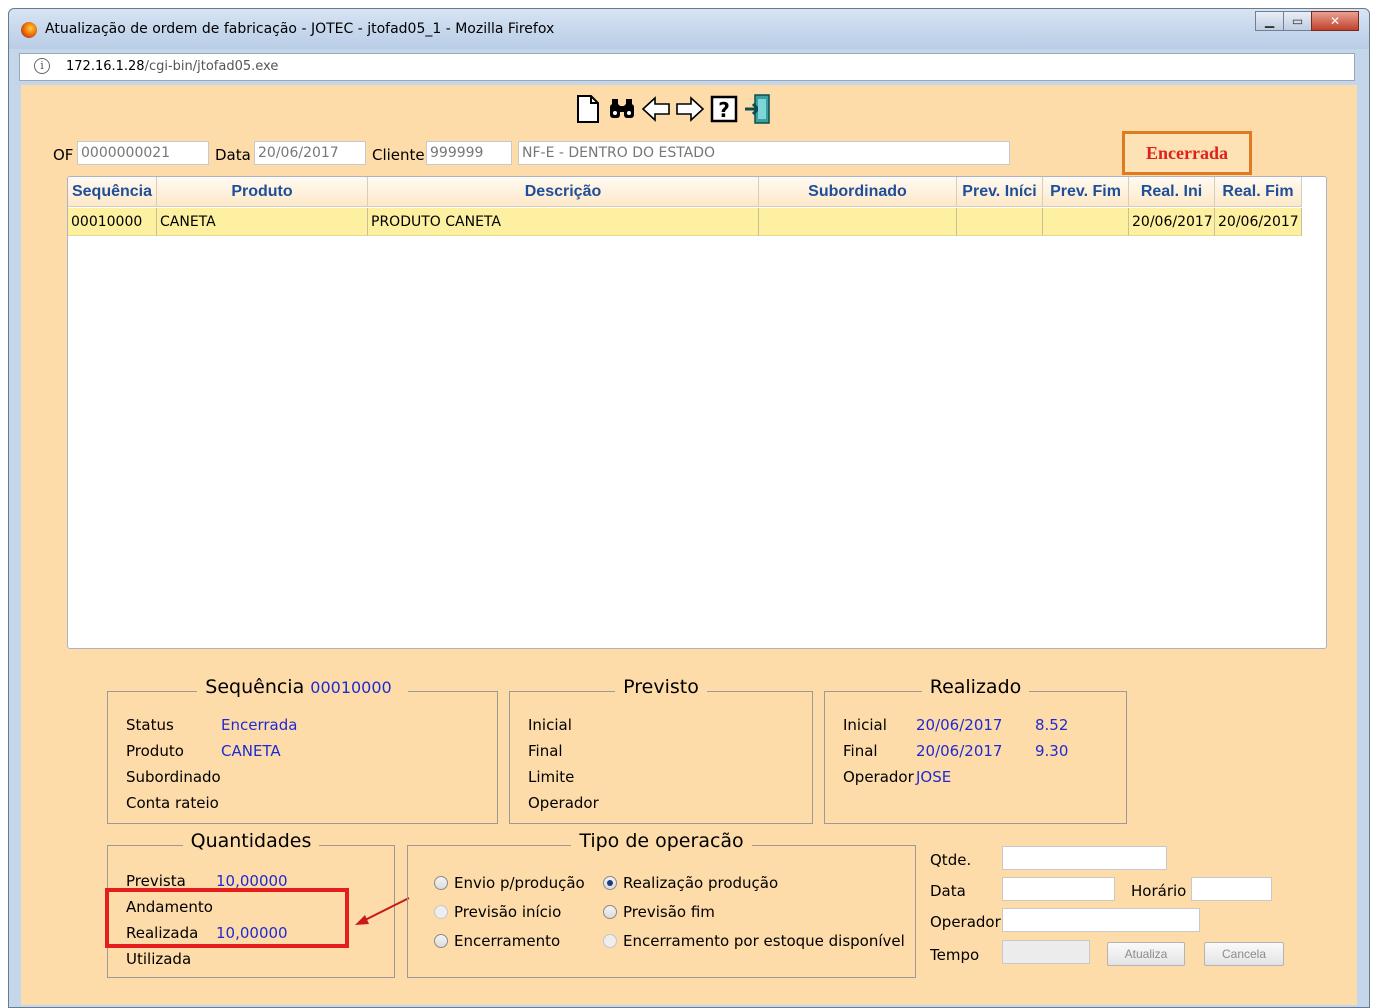 The image size is (1373, 1008). What do you see at coordinates (1052, 751) in the screenshot?
I see `realizado-final-time: 9.30` at bounding box center [1052, 751].